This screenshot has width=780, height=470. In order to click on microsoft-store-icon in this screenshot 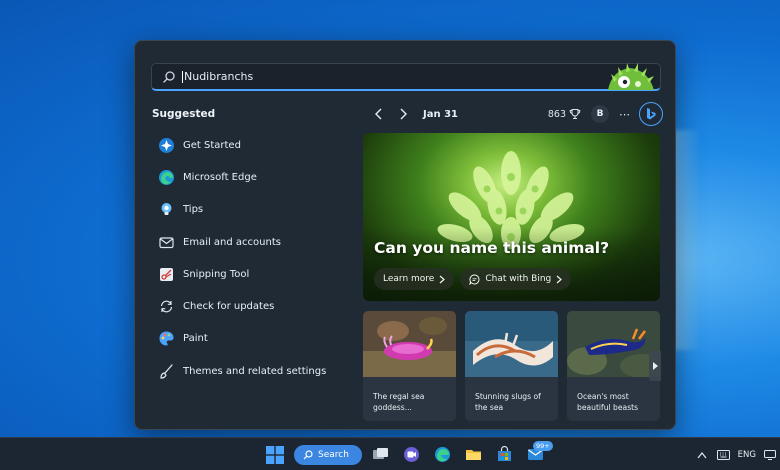, I will do `click(504, 454)`.